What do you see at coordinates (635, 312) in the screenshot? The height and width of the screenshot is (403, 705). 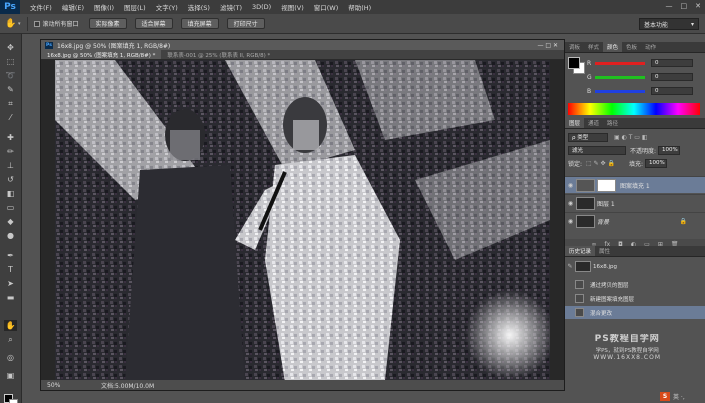 I see `history-item: 混合更改` at bounding box center [635, 312].